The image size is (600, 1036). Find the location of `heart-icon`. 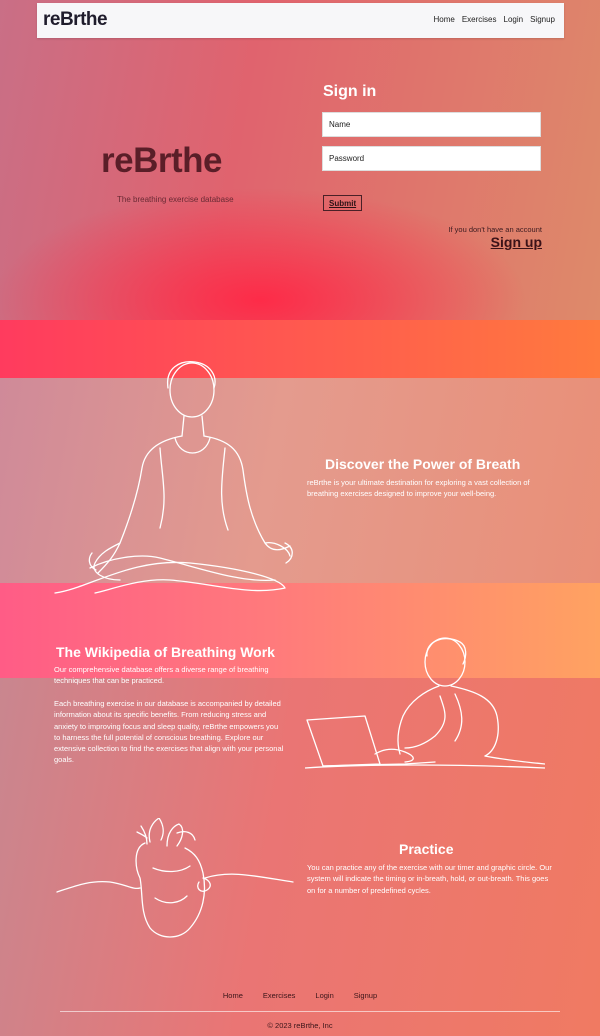

heart-icon is located at coordinates (175, 878).